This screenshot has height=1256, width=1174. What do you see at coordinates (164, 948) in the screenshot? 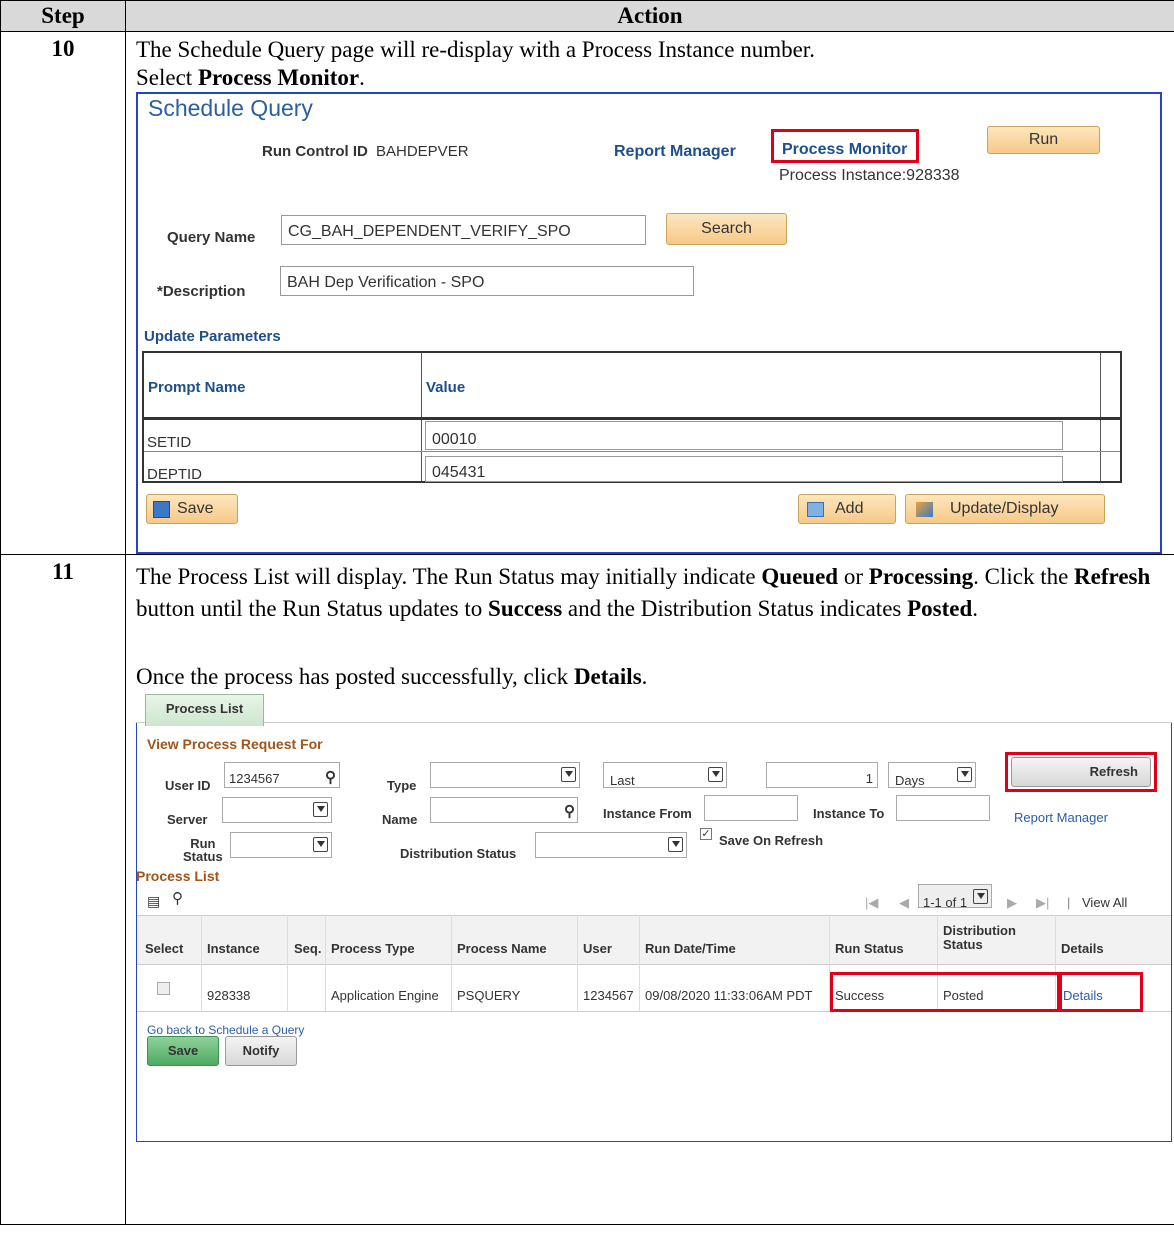
I see `column-header: Select` at bounding box center [164, 948].